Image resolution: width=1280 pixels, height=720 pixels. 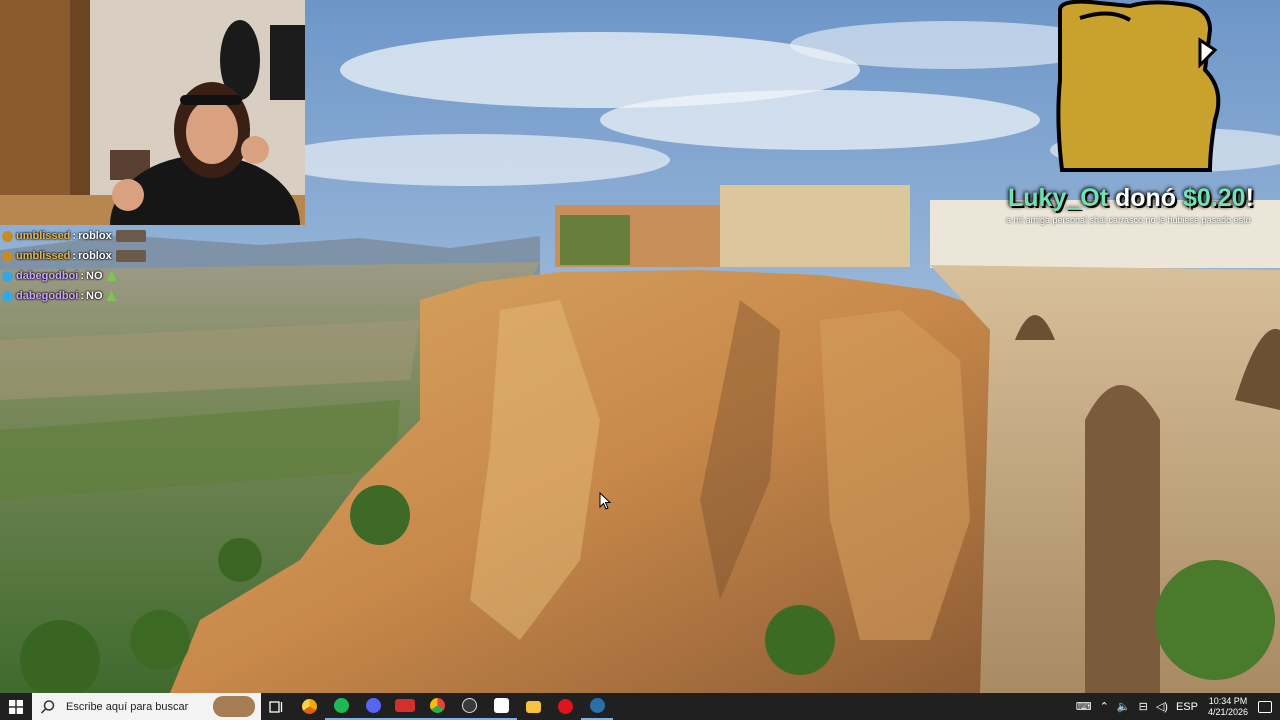 I want to click on task-view-icon, so click(x=276, y=706).